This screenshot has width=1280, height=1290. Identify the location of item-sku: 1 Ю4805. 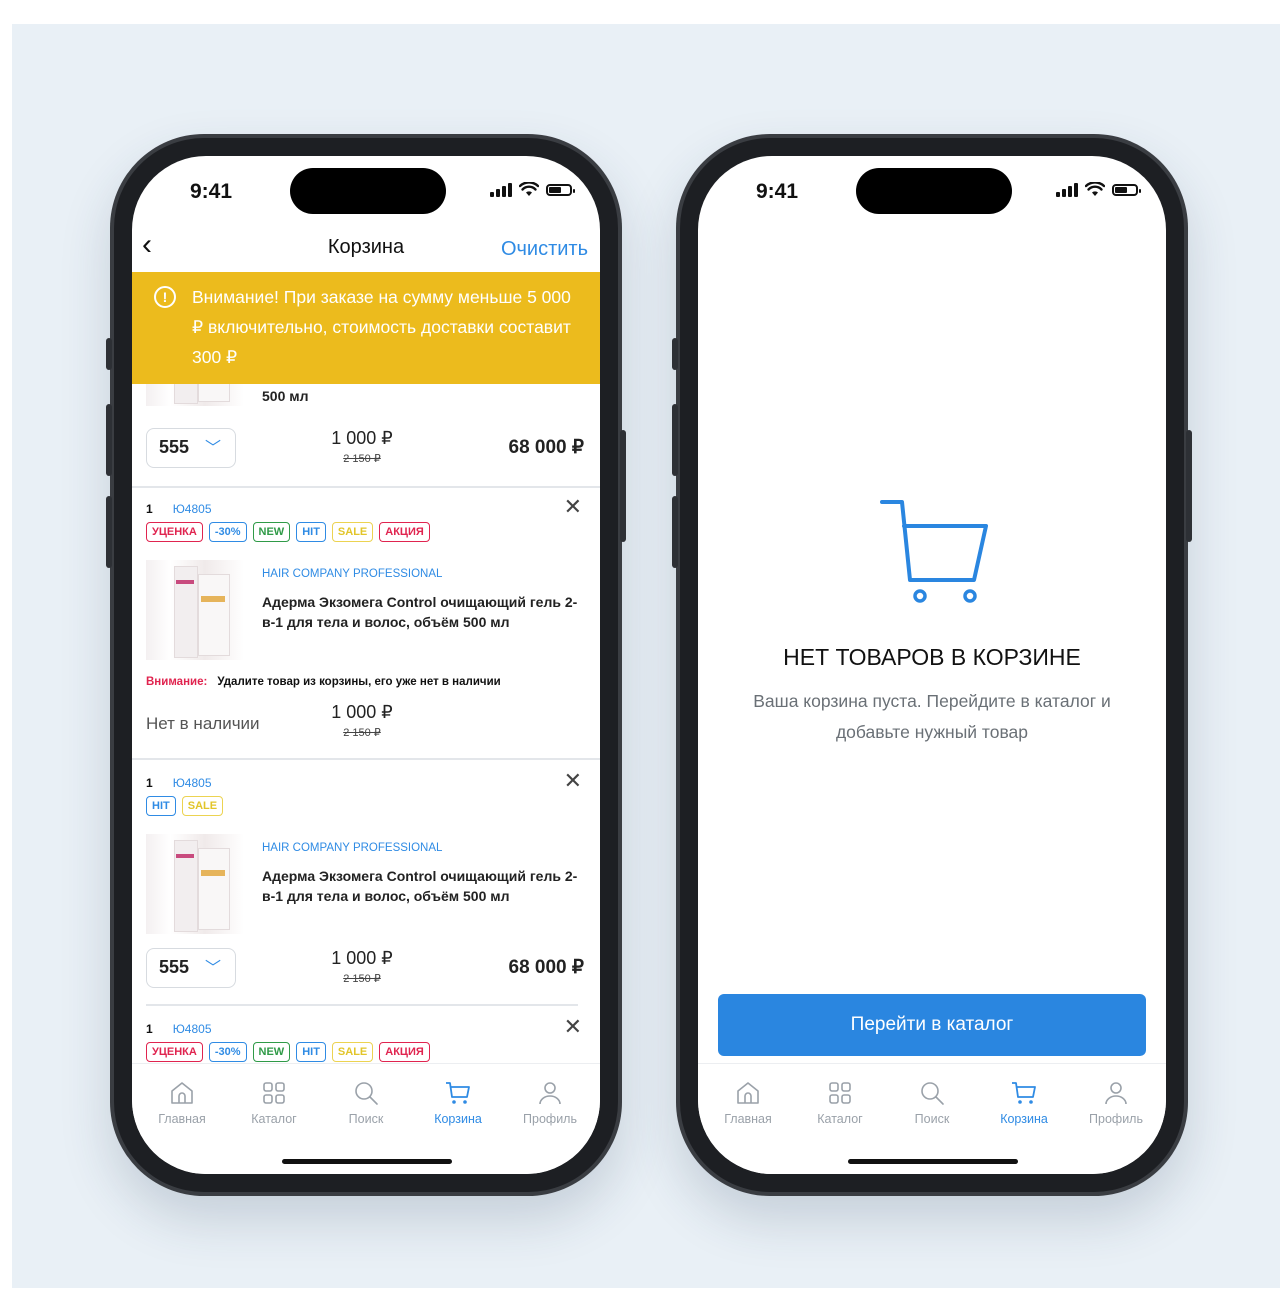
(179, 509).